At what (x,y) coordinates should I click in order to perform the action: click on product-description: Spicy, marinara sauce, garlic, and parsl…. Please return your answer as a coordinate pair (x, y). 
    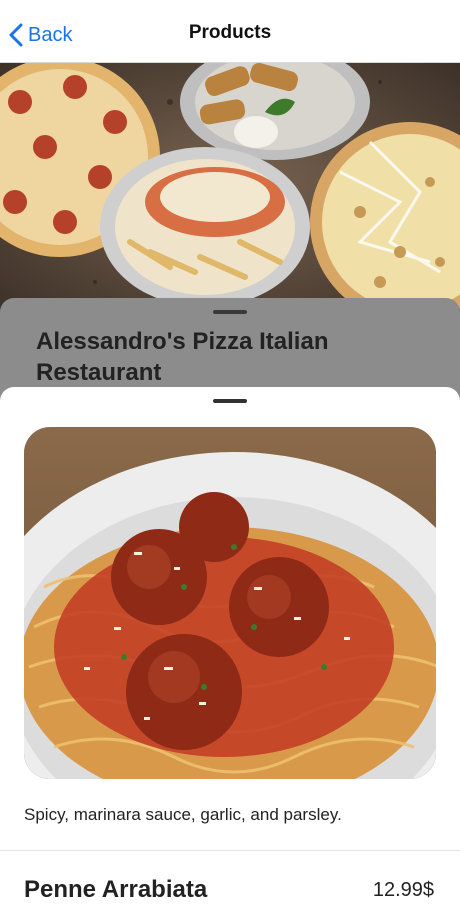
    Looking at the image, I should click on (183, 814).